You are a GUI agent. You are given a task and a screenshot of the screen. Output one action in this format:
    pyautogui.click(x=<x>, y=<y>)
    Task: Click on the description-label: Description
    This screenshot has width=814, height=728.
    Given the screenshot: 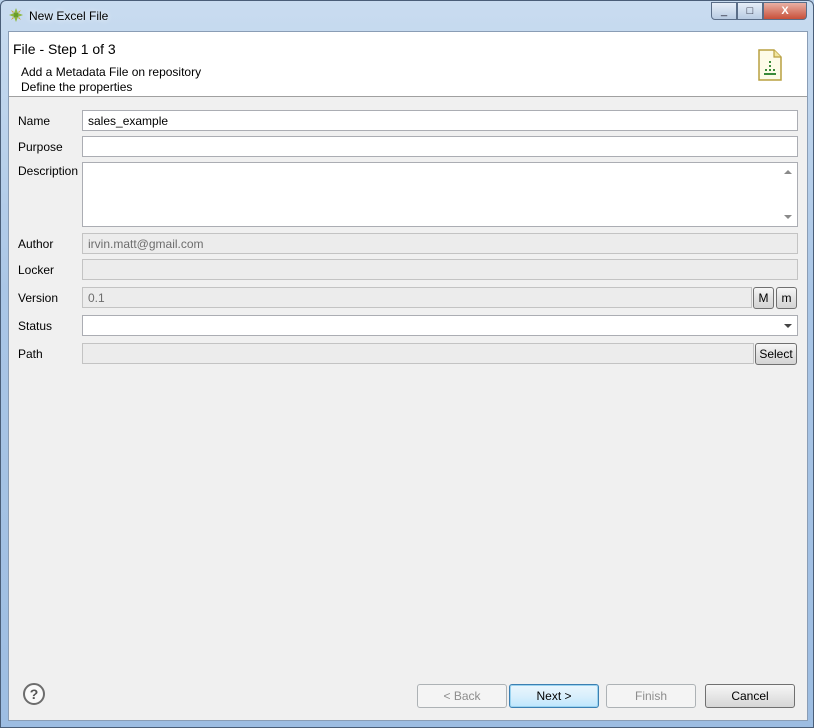 What is the action you would take?
    pyautogui.click(x=48, y=171)
    